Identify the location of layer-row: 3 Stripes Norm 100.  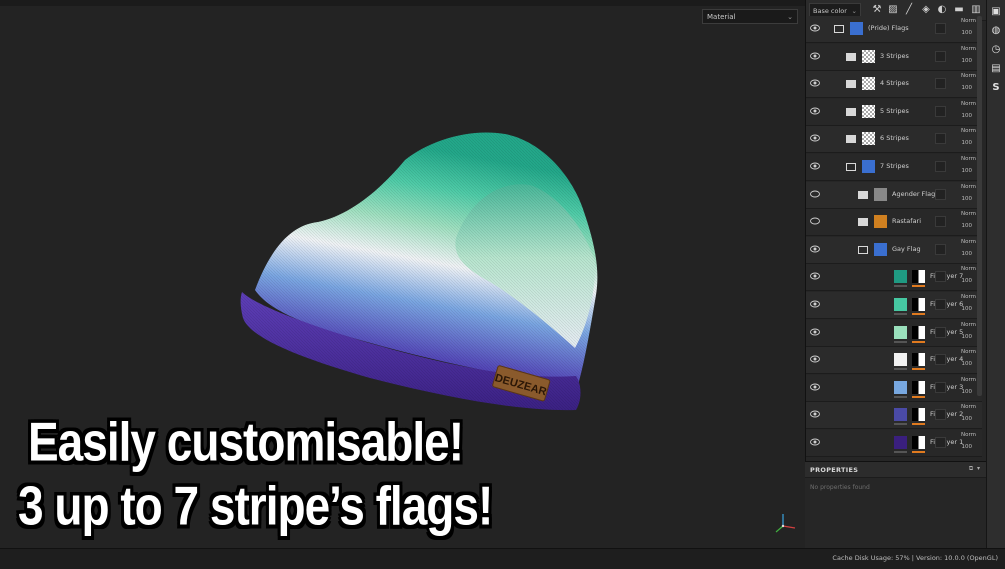
(894, 57).